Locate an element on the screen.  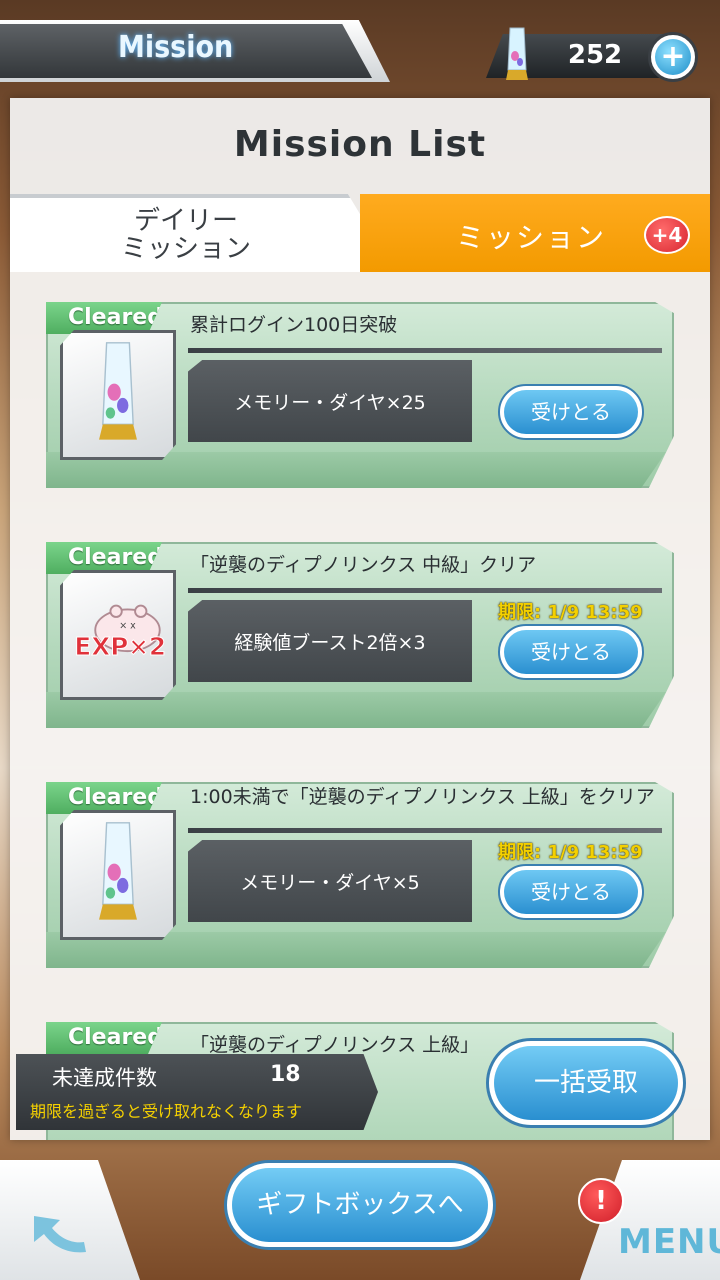
currency-value: 252 is located at coordinates (595, 55).